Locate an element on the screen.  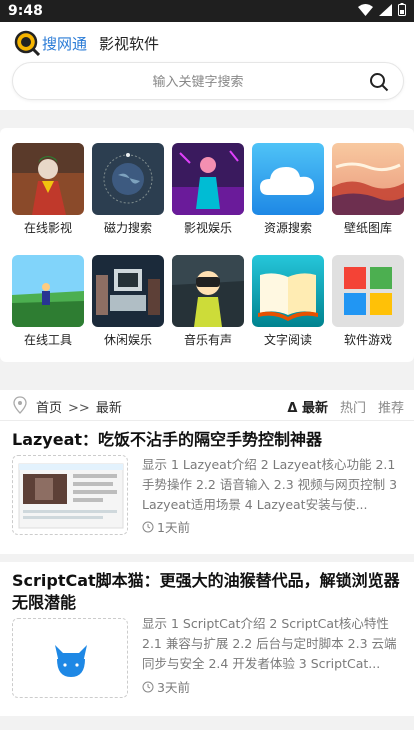
app-window-screenshot-icon is located at coordinates (71, 496).